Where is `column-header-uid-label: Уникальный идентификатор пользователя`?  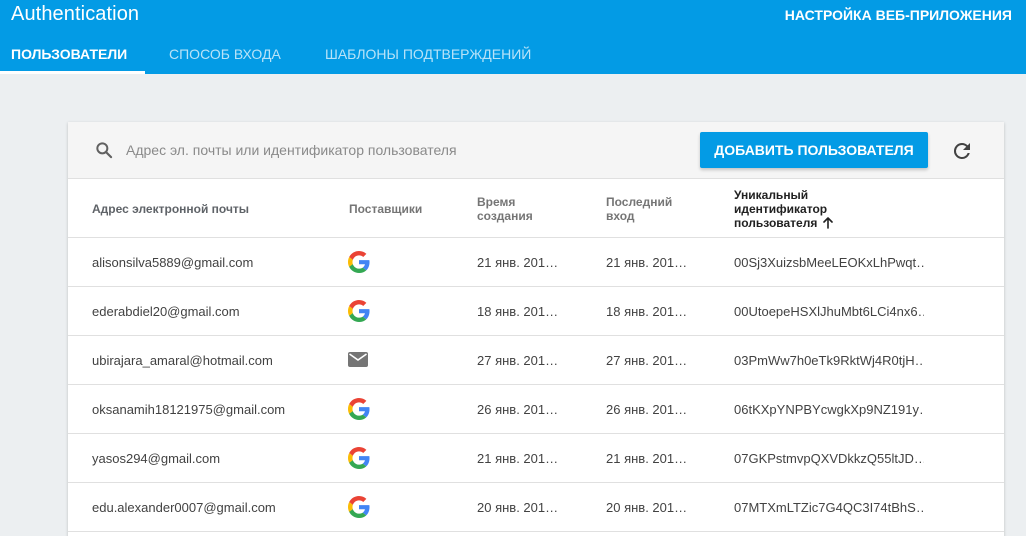 column-header-uid-label: Уникальный идентификатор пользователя is located at coordinates (781, 209).